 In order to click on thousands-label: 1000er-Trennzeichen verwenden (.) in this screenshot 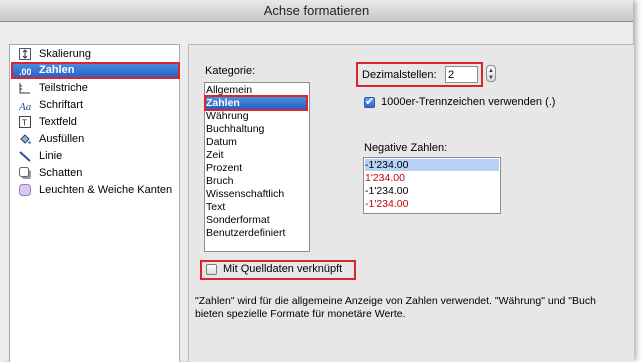, I will do `click(468, 102)`.